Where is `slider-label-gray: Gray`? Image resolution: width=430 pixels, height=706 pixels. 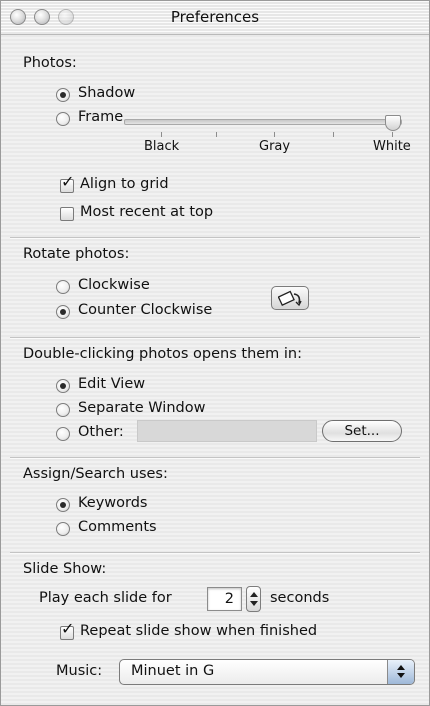 slider-label-gray: Gray is located at coordinates (275, 146).